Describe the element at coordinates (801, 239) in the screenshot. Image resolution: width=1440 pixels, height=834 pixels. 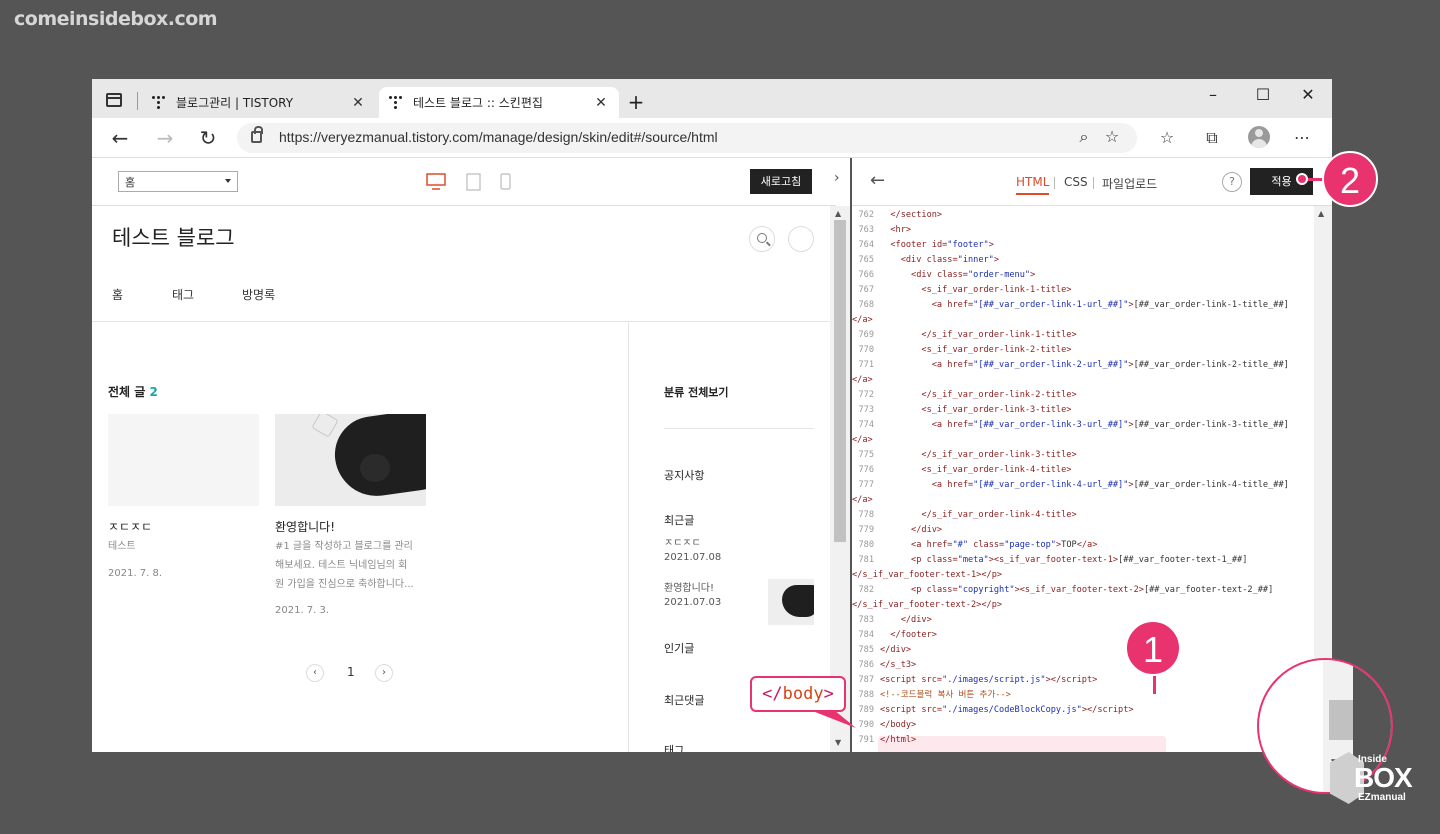
I see `profile-button` at that location.